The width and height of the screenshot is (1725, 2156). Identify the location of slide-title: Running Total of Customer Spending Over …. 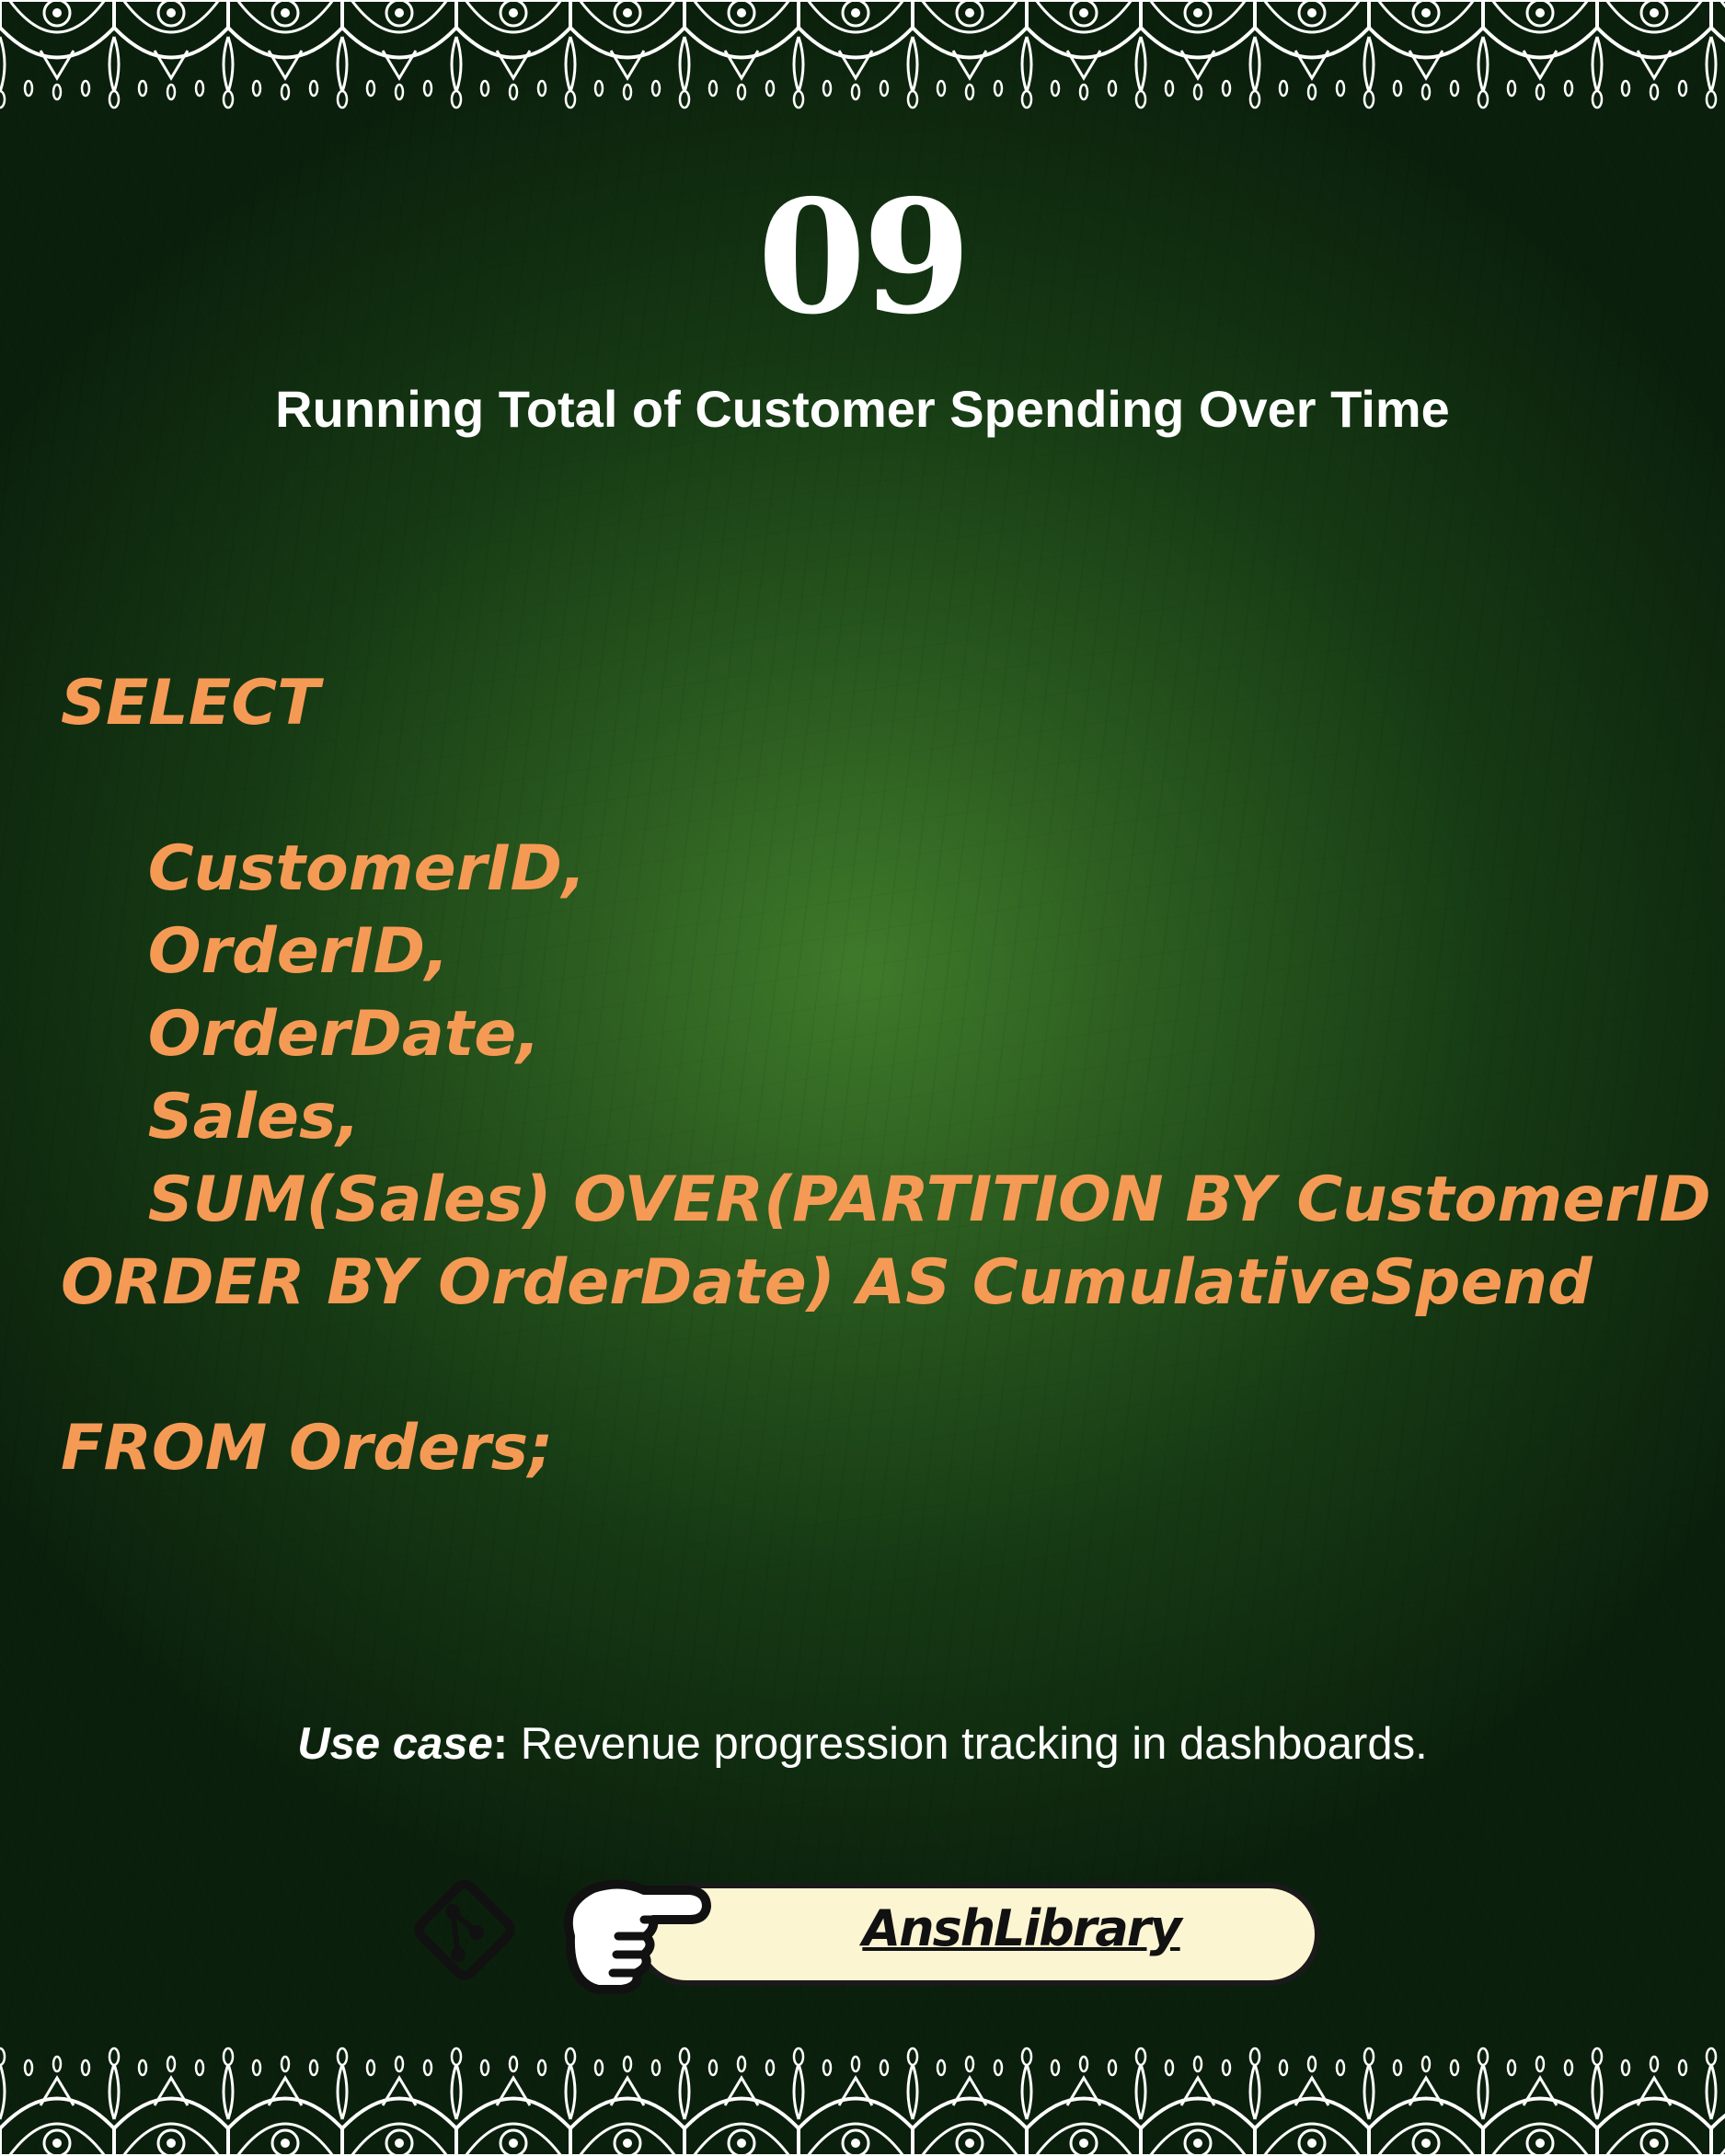
(862, 409).